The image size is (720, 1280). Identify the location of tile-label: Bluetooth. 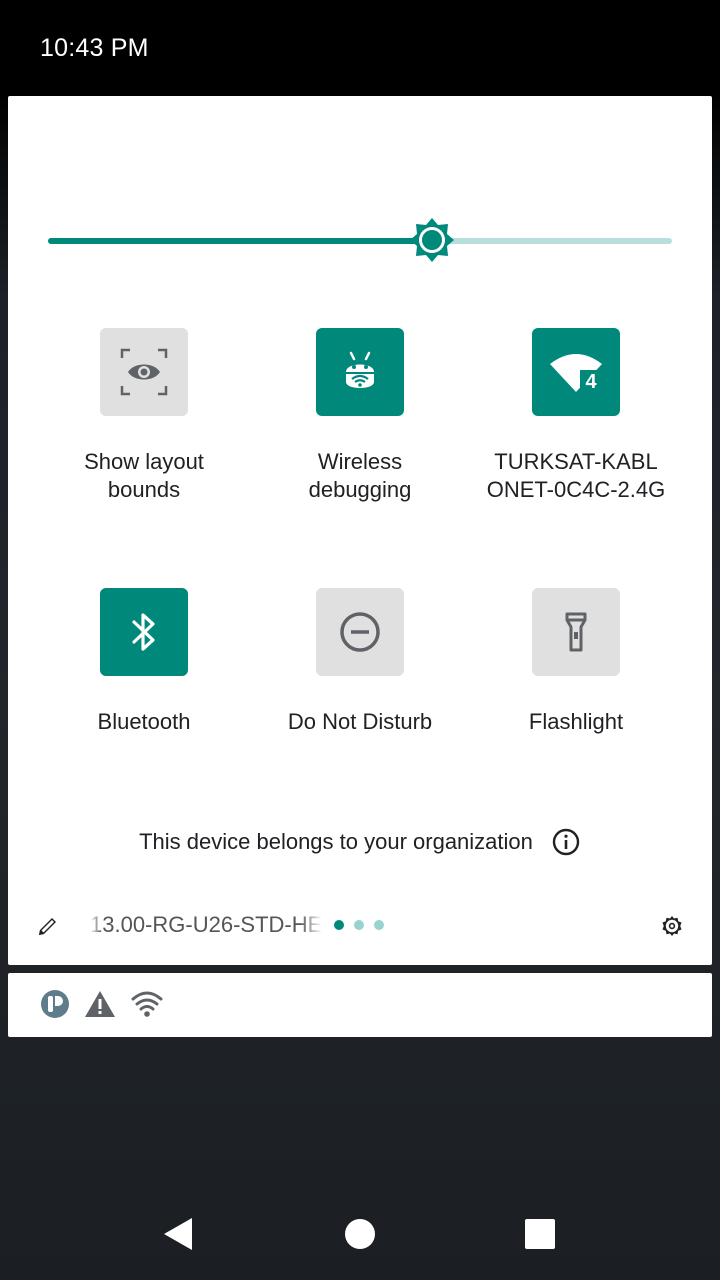
(144, 721).